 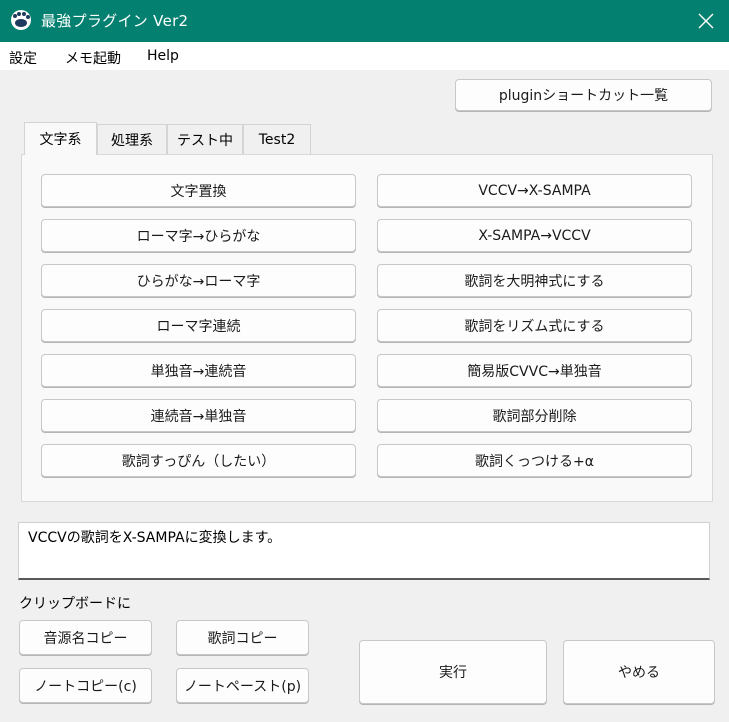 I want to click on vccv-to-xsampa-button: VCCV→X-SAMPA, so click(x=534, y=190).